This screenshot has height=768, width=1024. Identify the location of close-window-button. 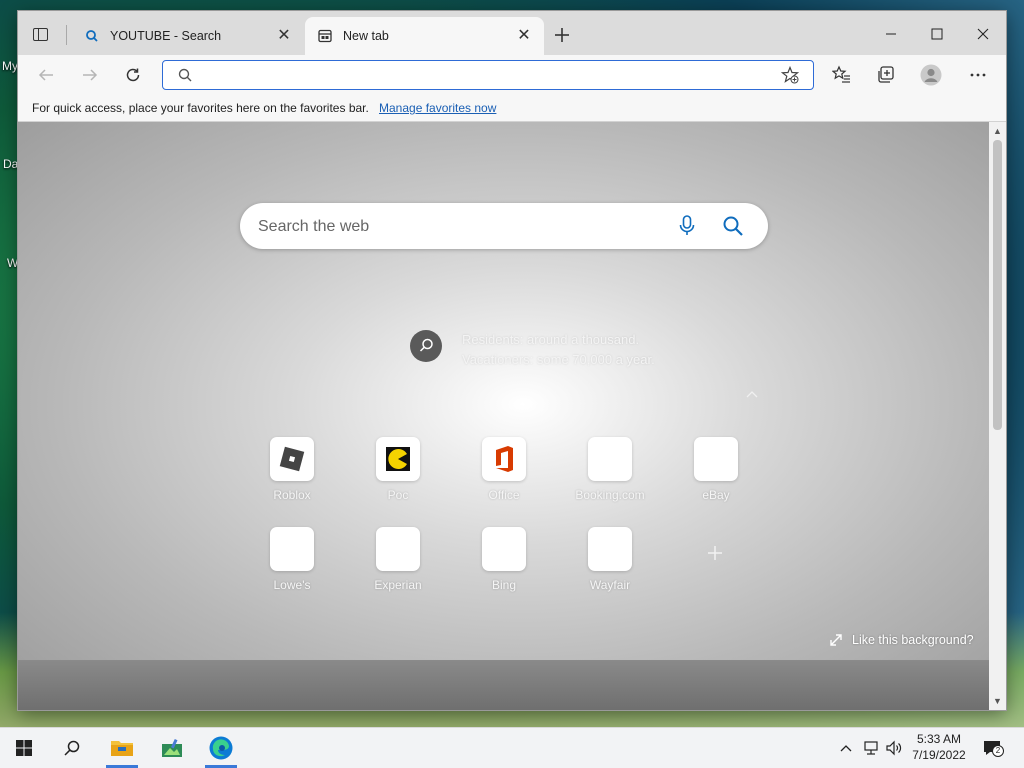
(983, 34).